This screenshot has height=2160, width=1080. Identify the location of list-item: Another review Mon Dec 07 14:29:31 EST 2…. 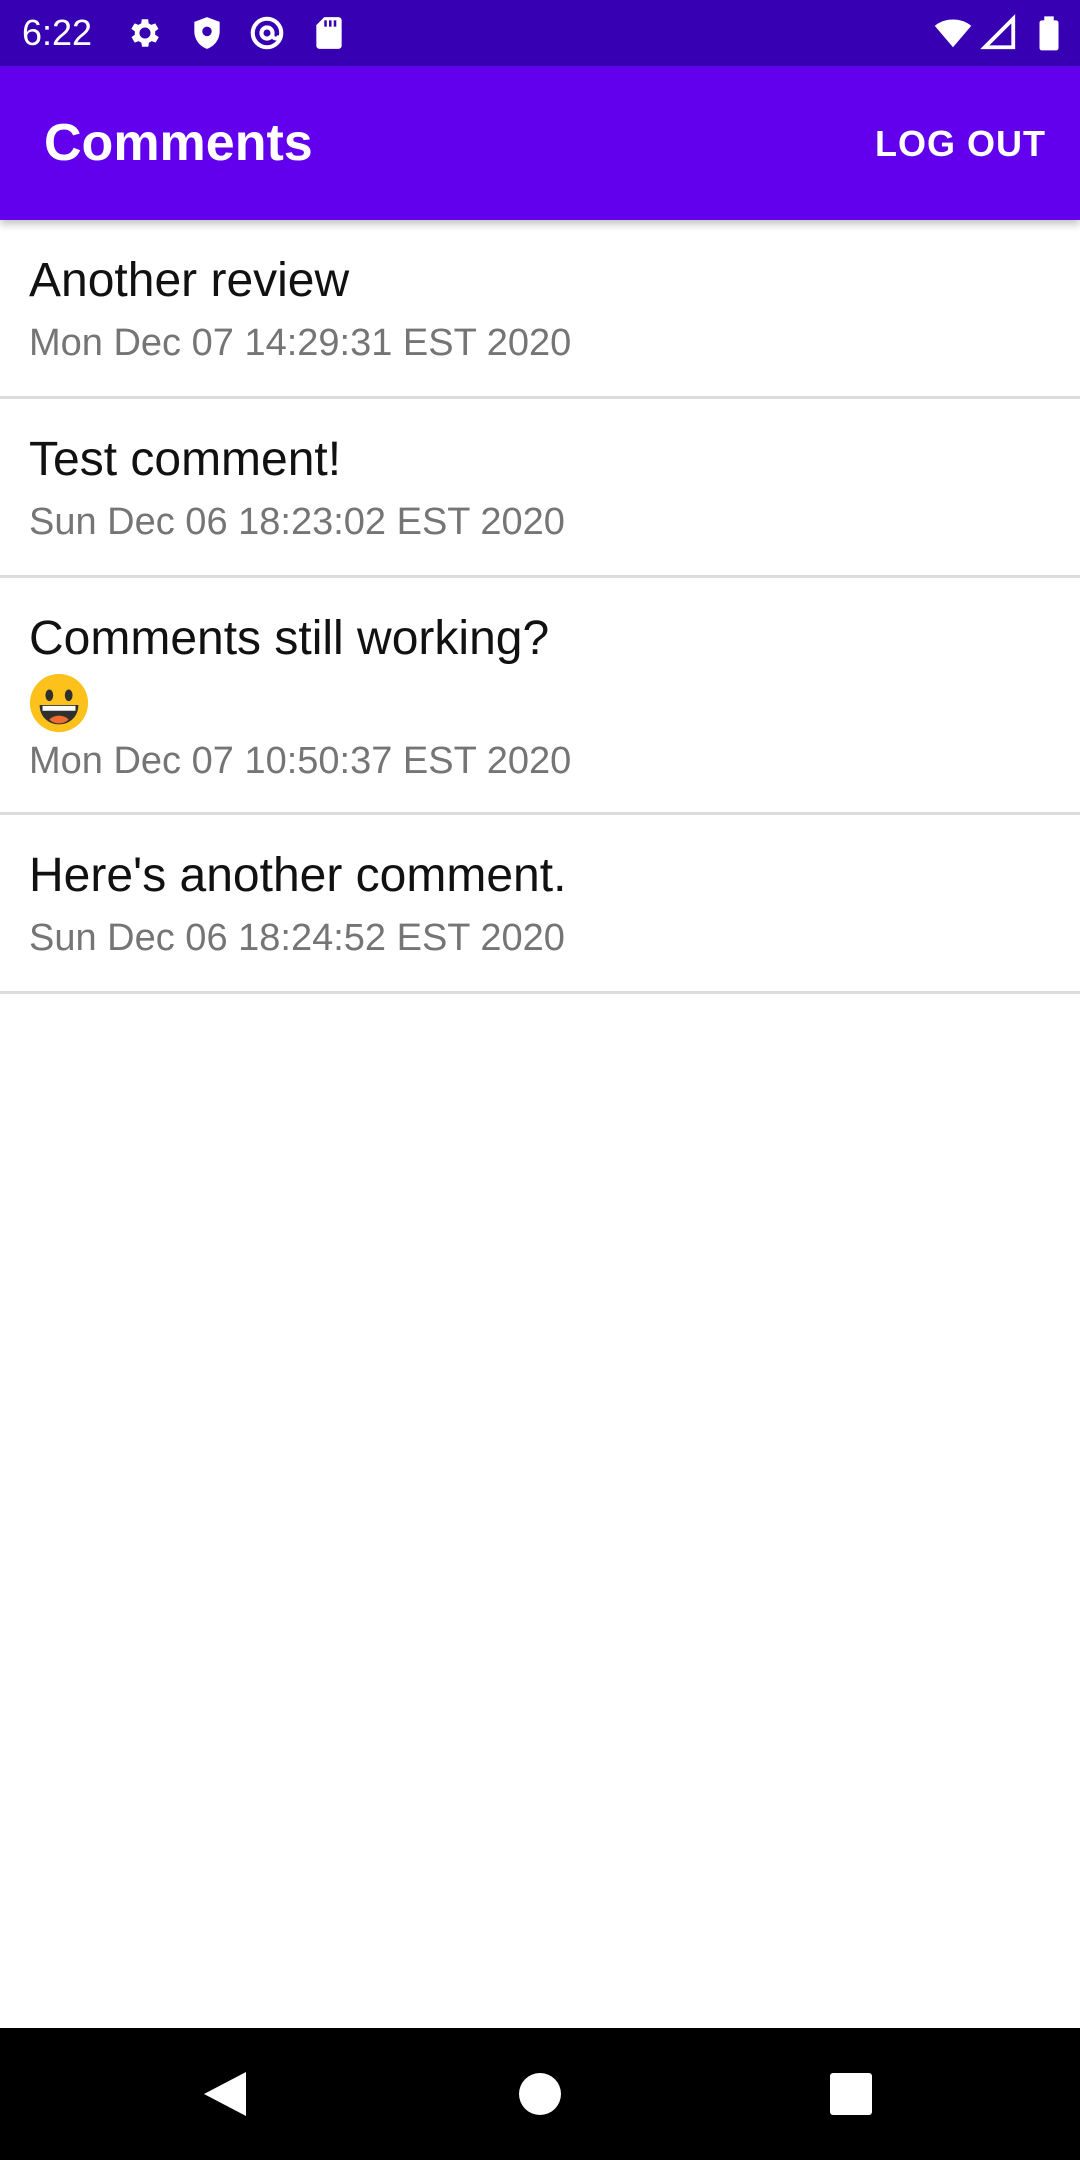
(540, 309).